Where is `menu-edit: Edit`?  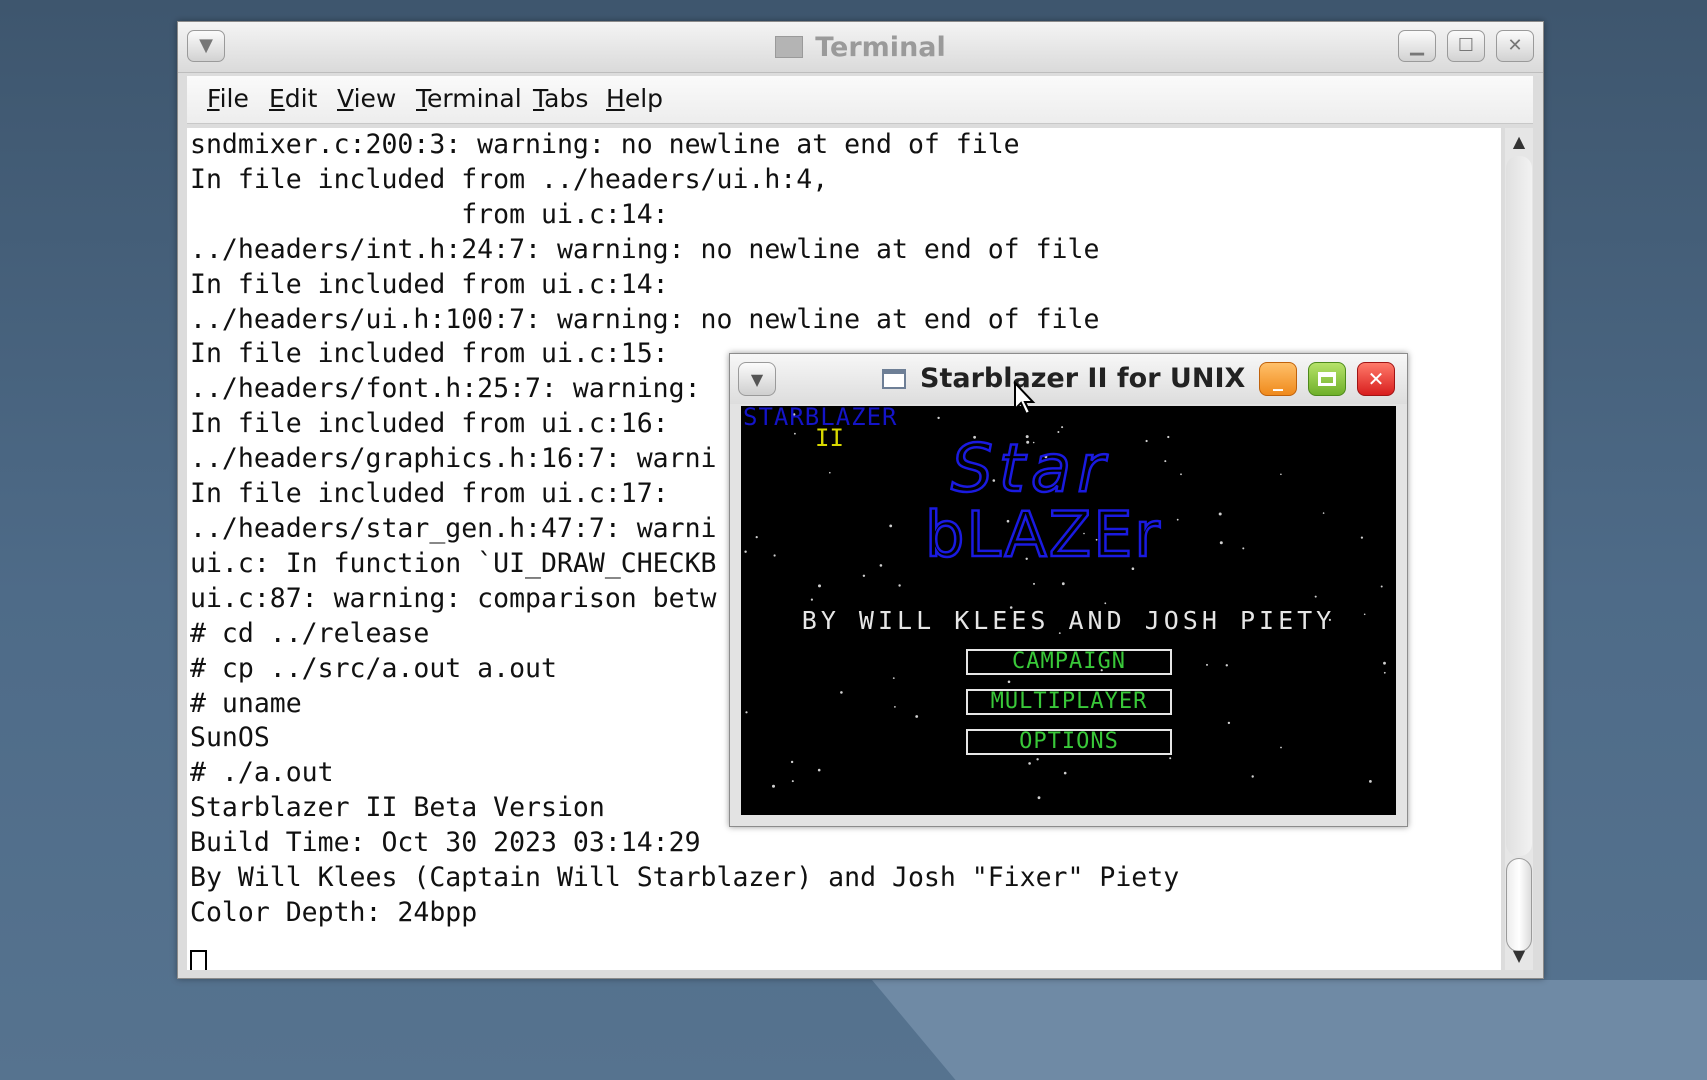 menu-edit: Edit is located at coordinates (293, 98).